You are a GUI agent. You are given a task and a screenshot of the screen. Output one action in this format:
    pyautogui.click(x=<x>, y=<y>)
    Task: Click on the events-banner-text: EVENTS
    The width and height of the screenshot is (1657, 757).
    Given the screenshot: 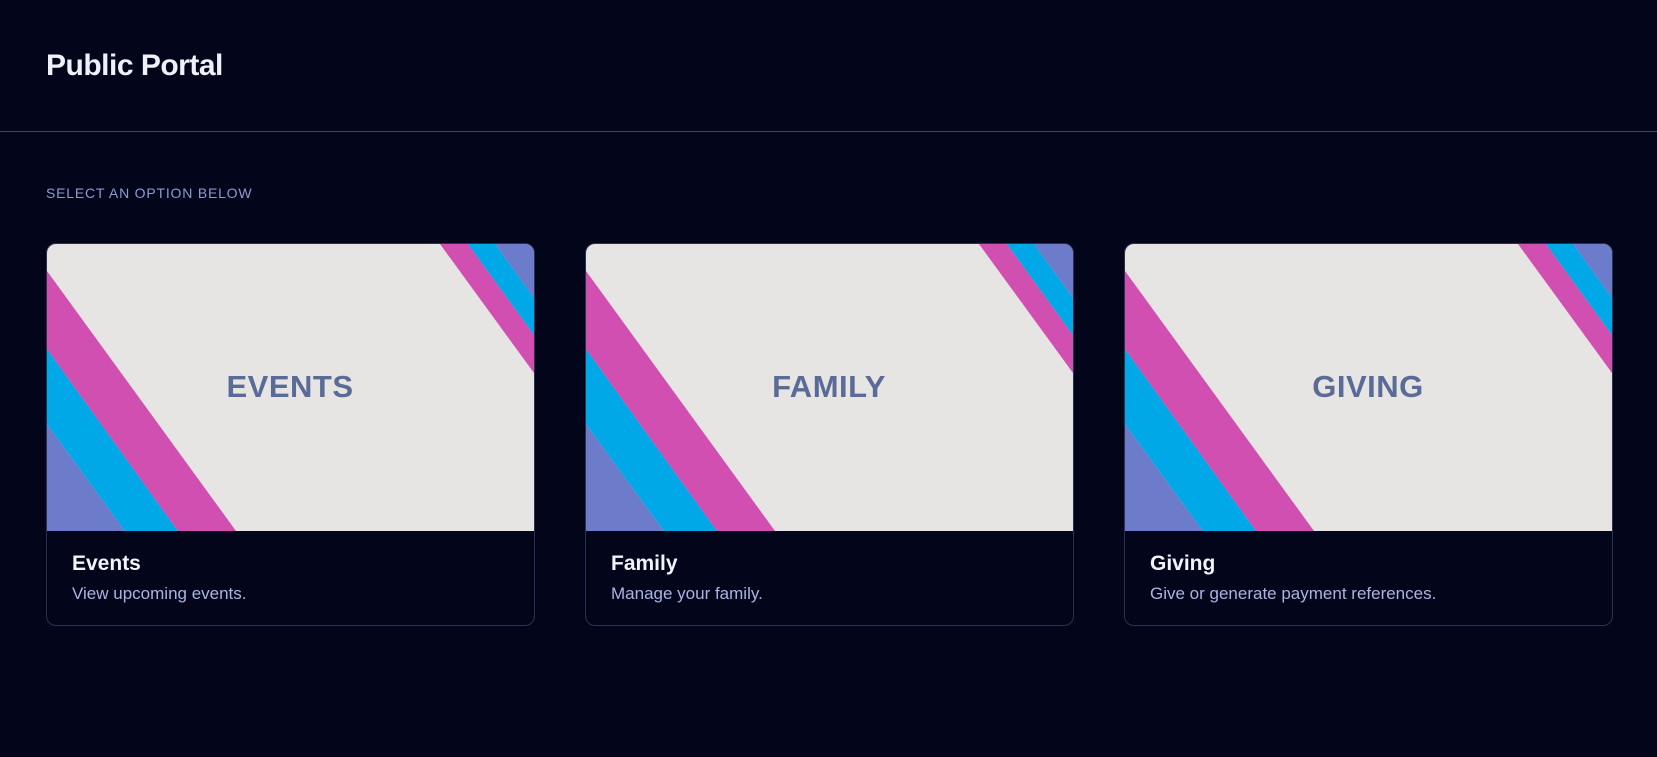 What is the action you would take?
    pyautogui.click(x=289, y=386)
    